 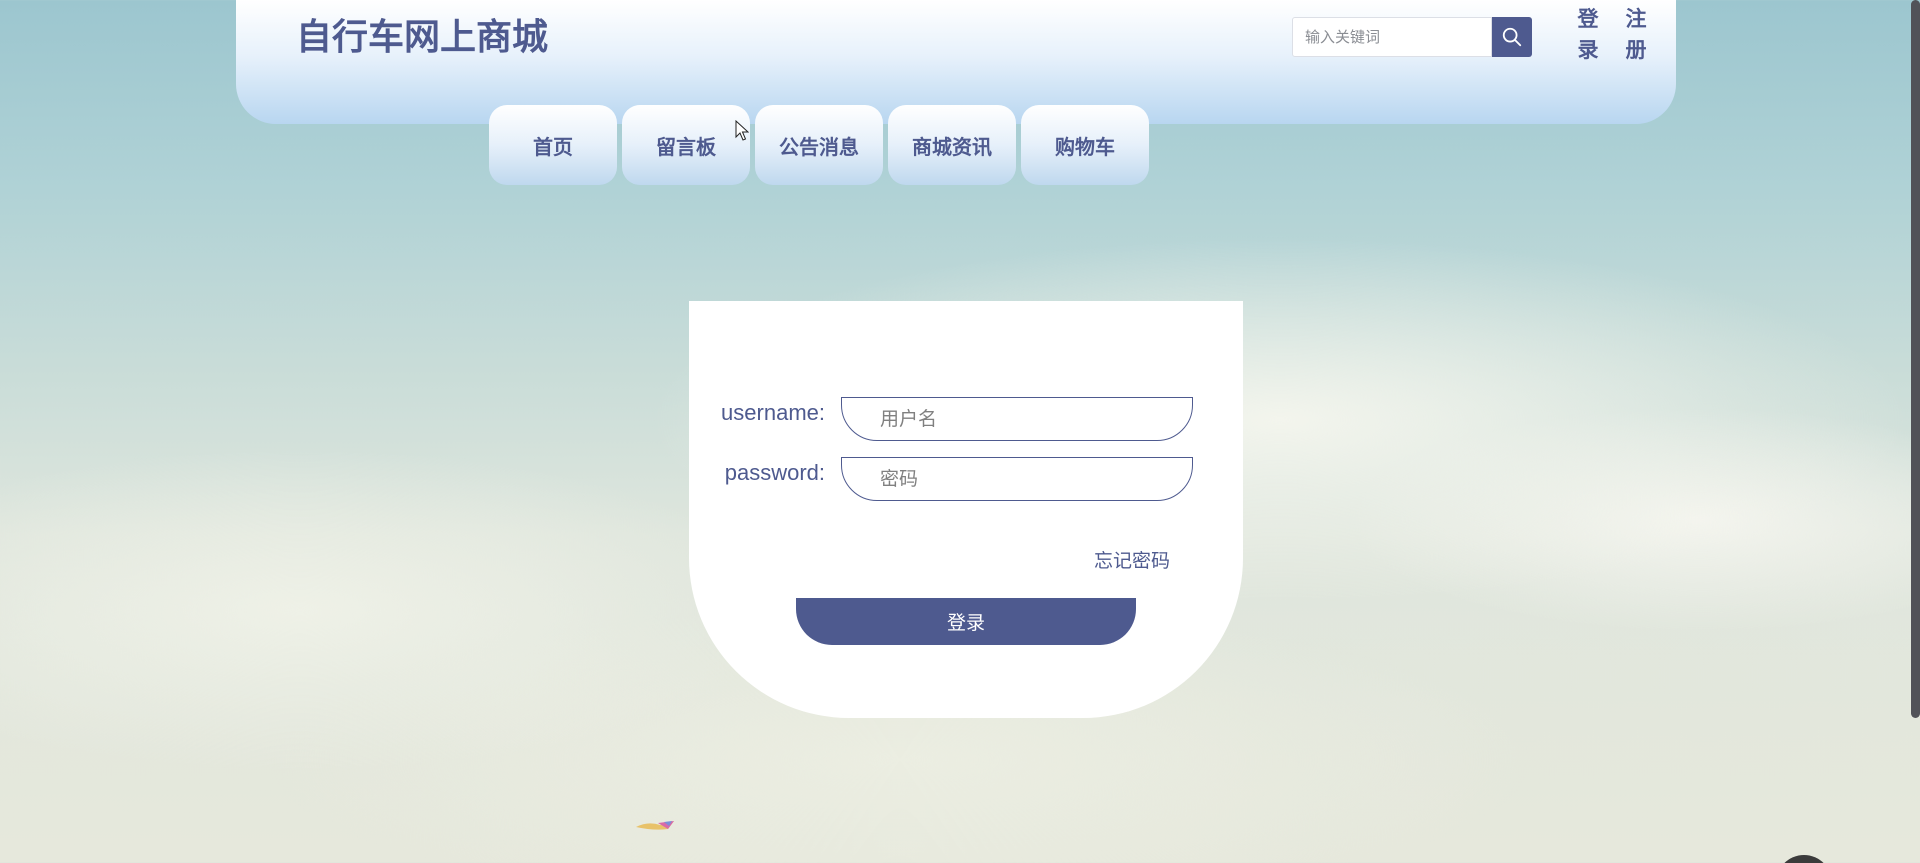 I want to click on login-link: 登录, so click(x=1588, y=35).